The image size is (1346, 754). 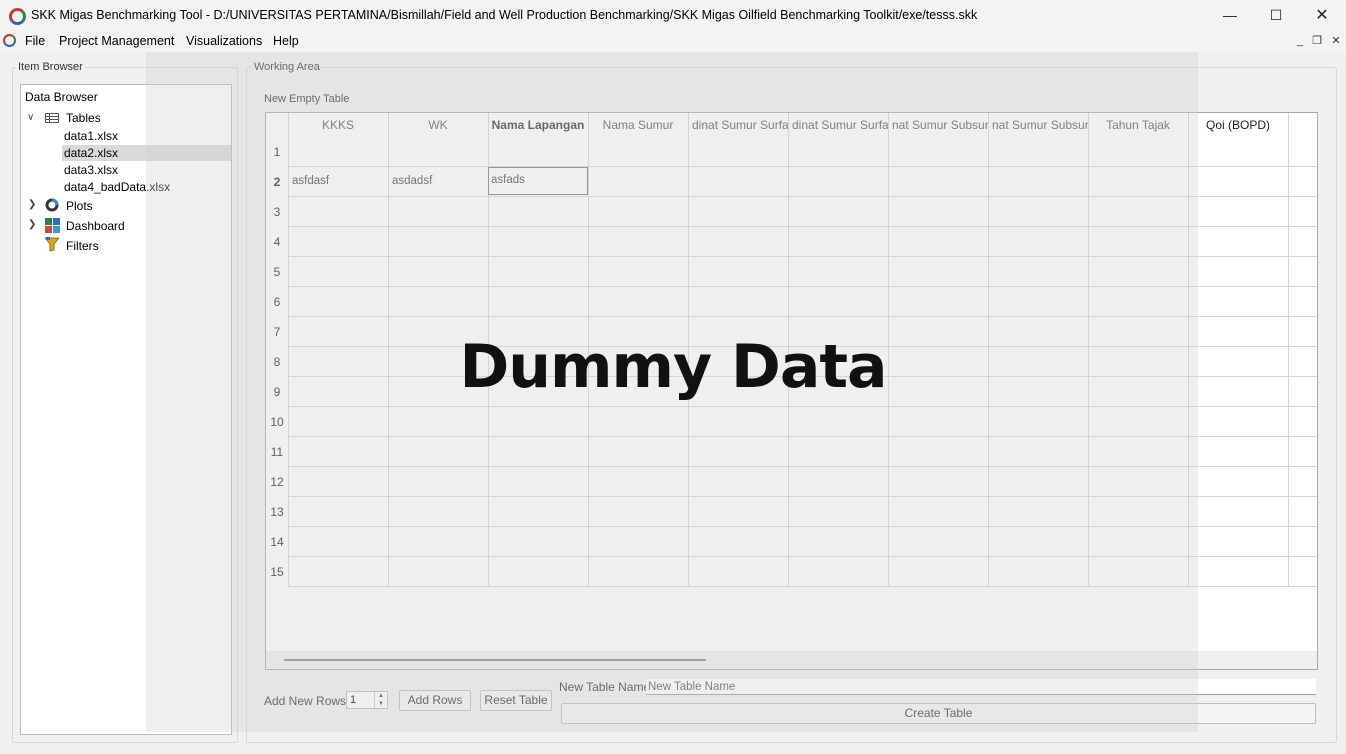 What do you see at coordinates (538, 125) in the screenshot?
I see `column-header-nama-lapangan: Nama Lapangan` at bounding box center [538, 125].